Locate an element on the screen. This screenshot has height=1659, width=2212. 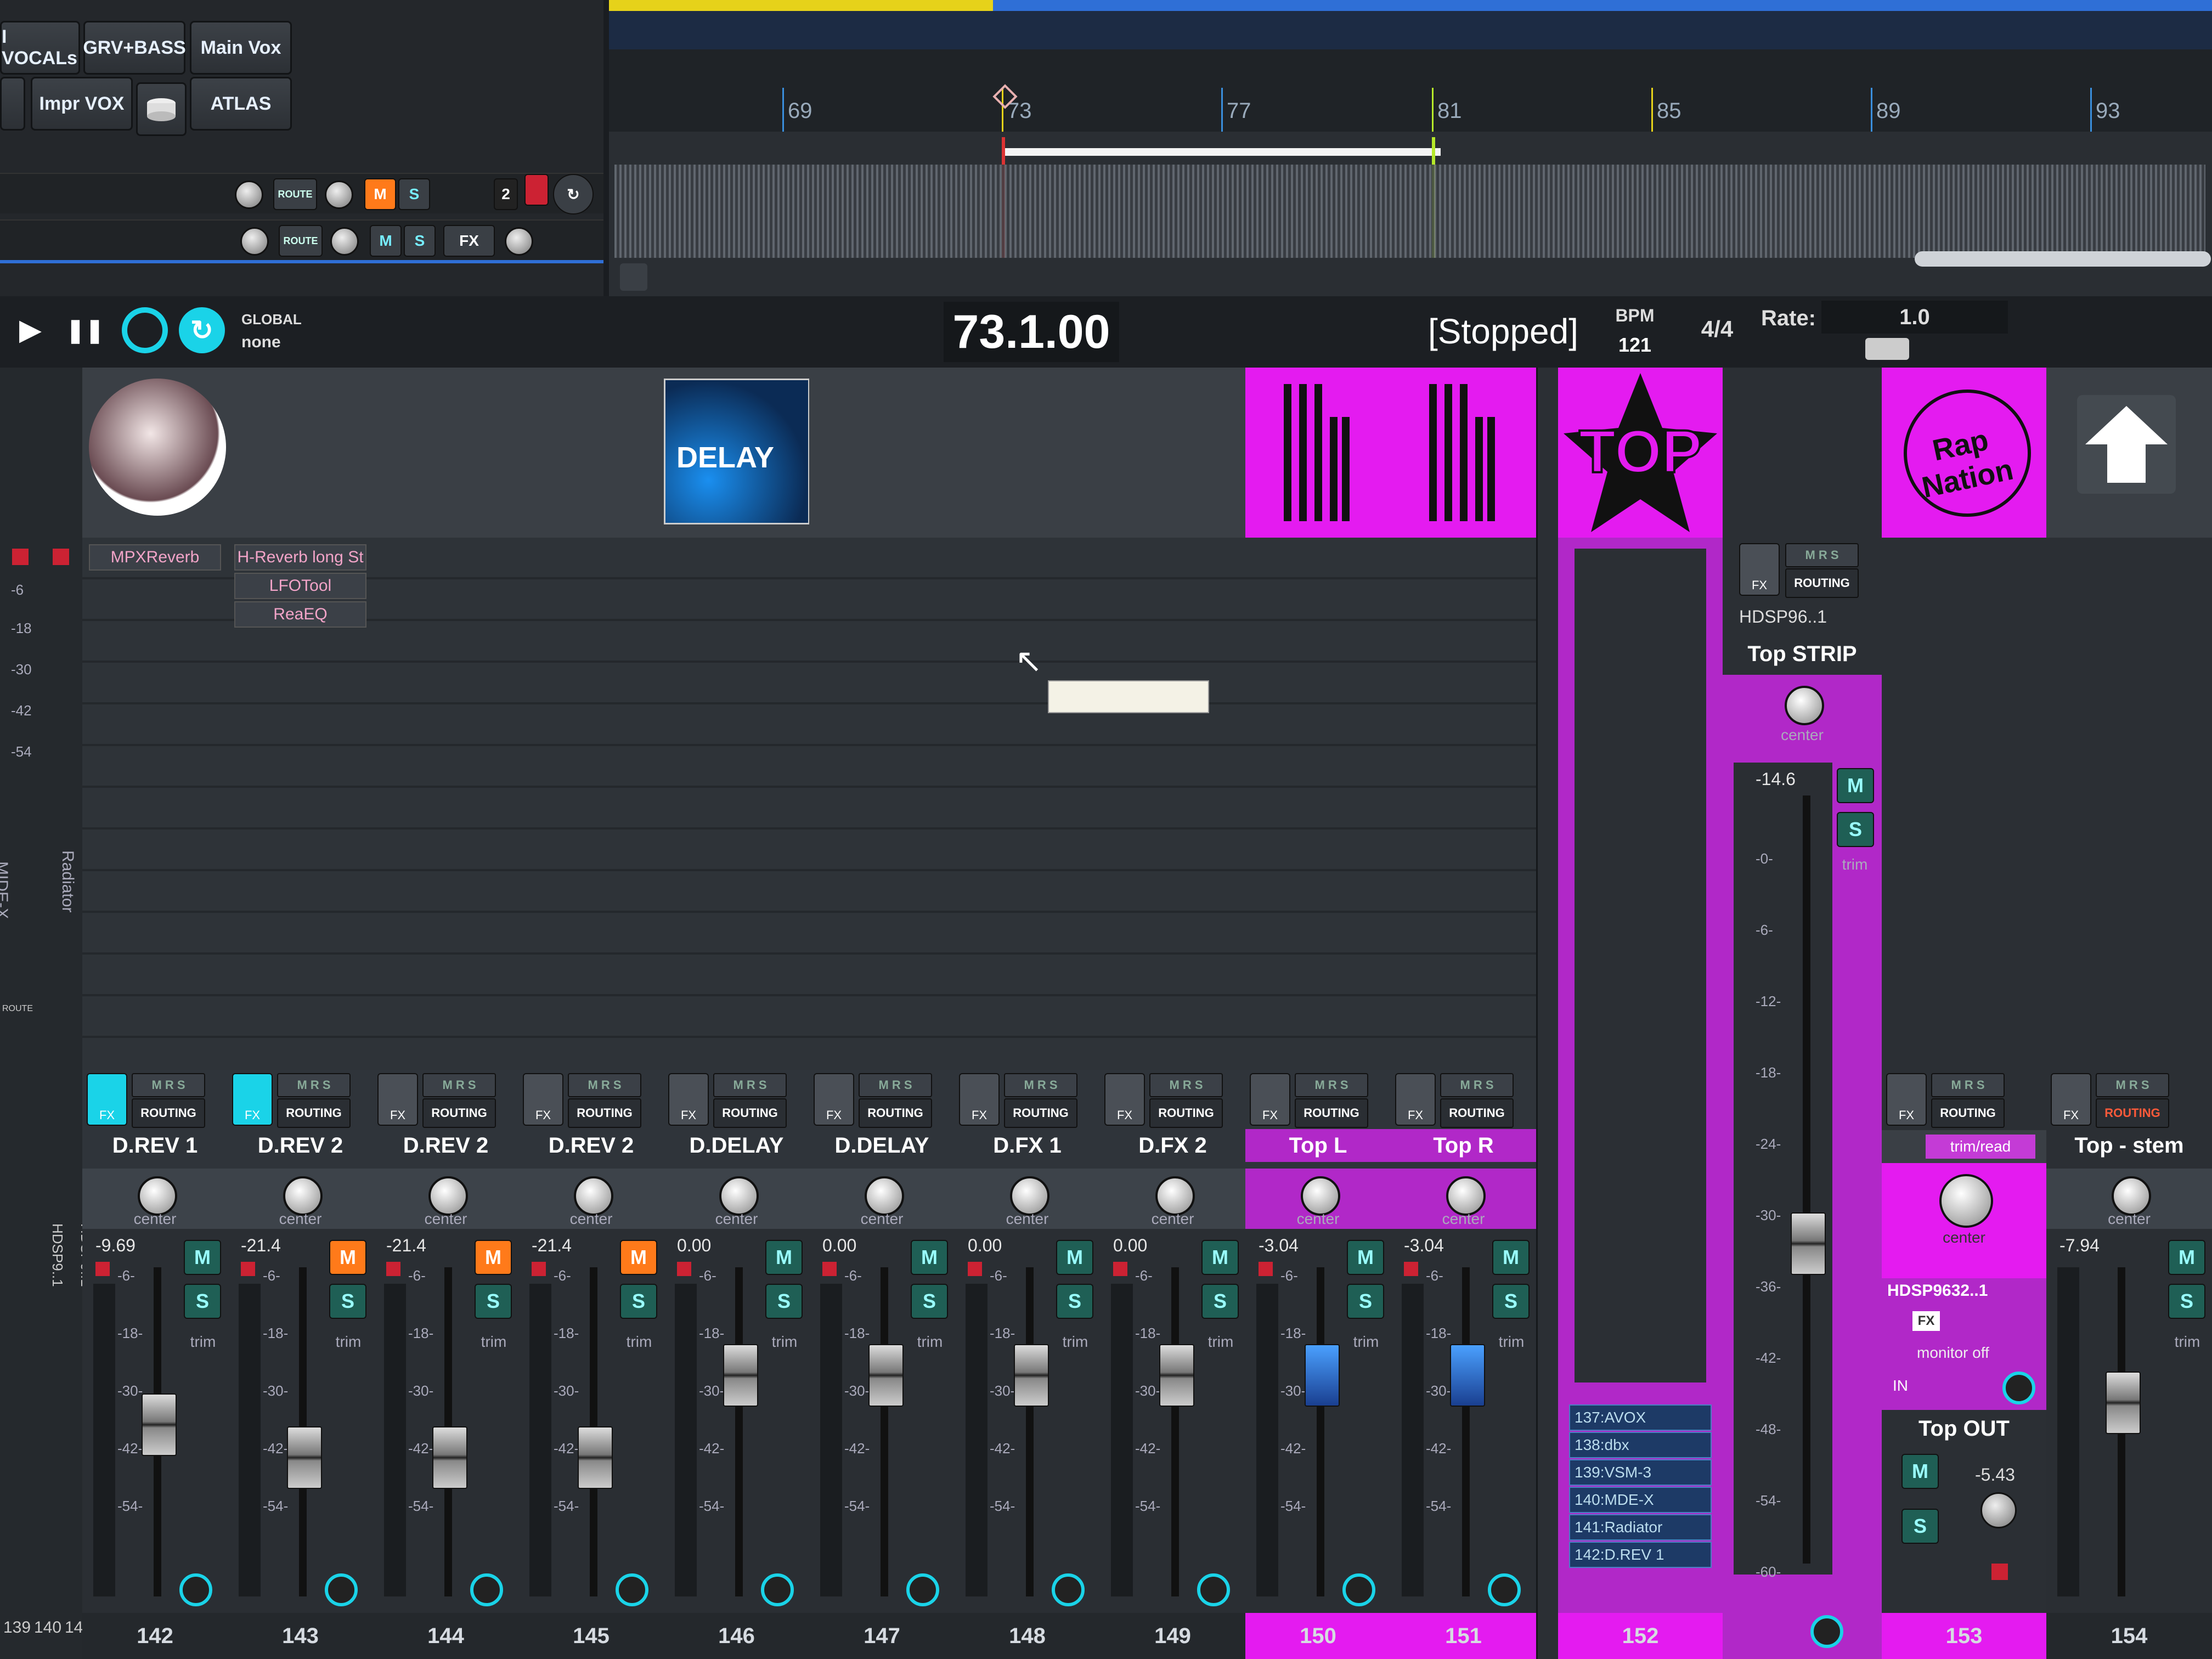
route-button: ROUTE is located at coordinates (301, 241).